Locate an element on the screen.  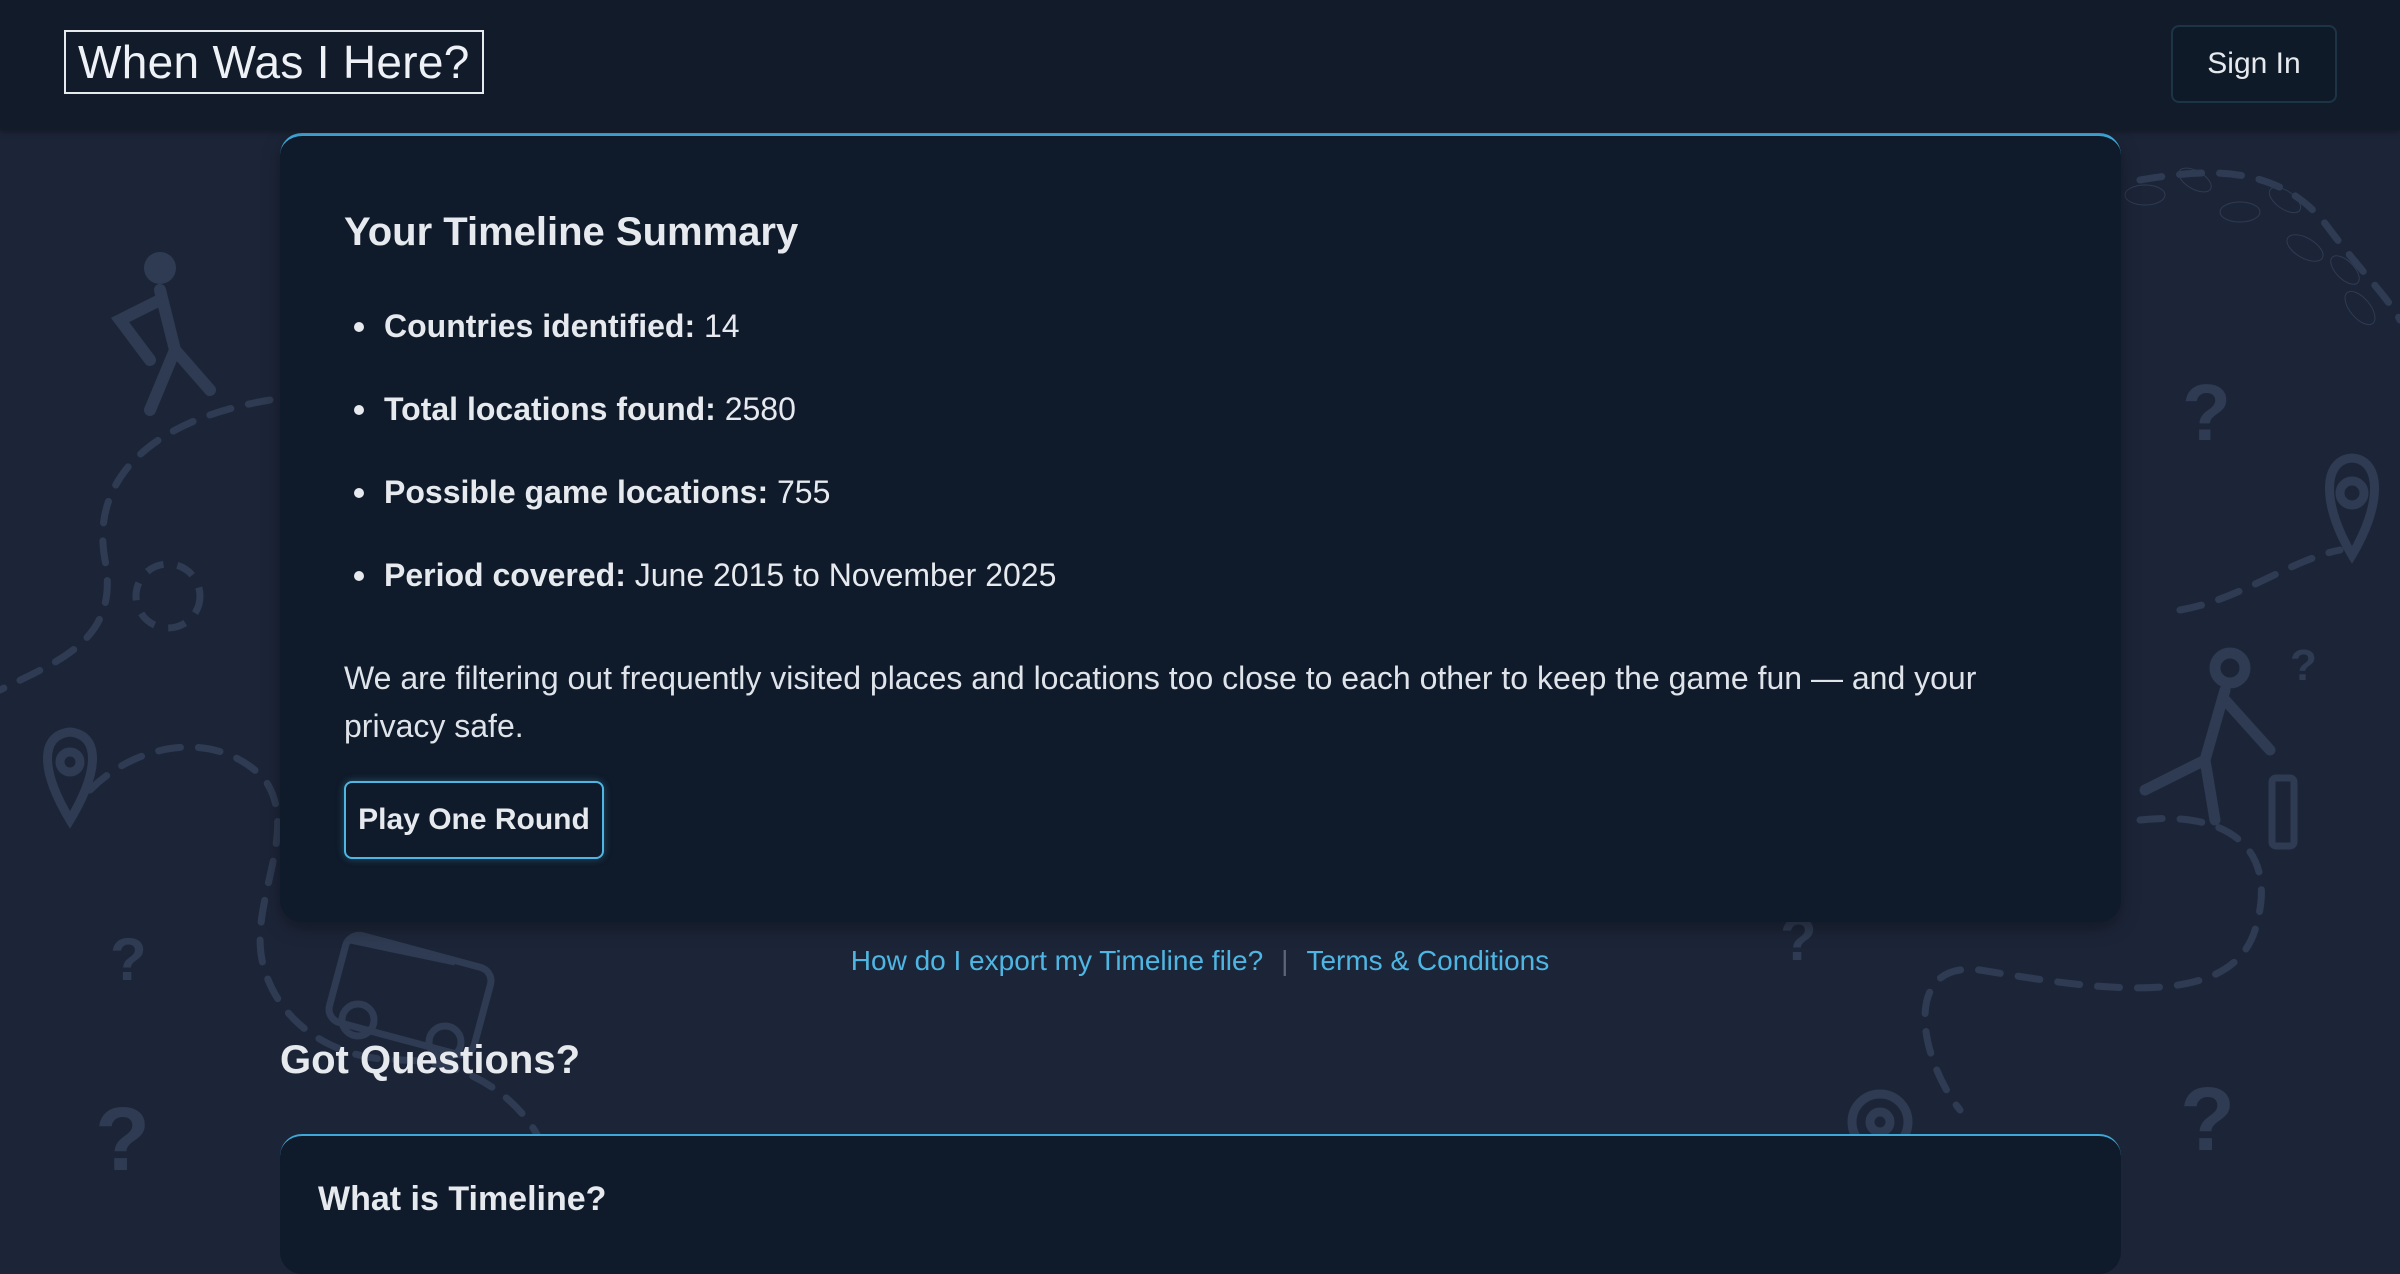
traveller-icon is located at coordinates (2218, 748).